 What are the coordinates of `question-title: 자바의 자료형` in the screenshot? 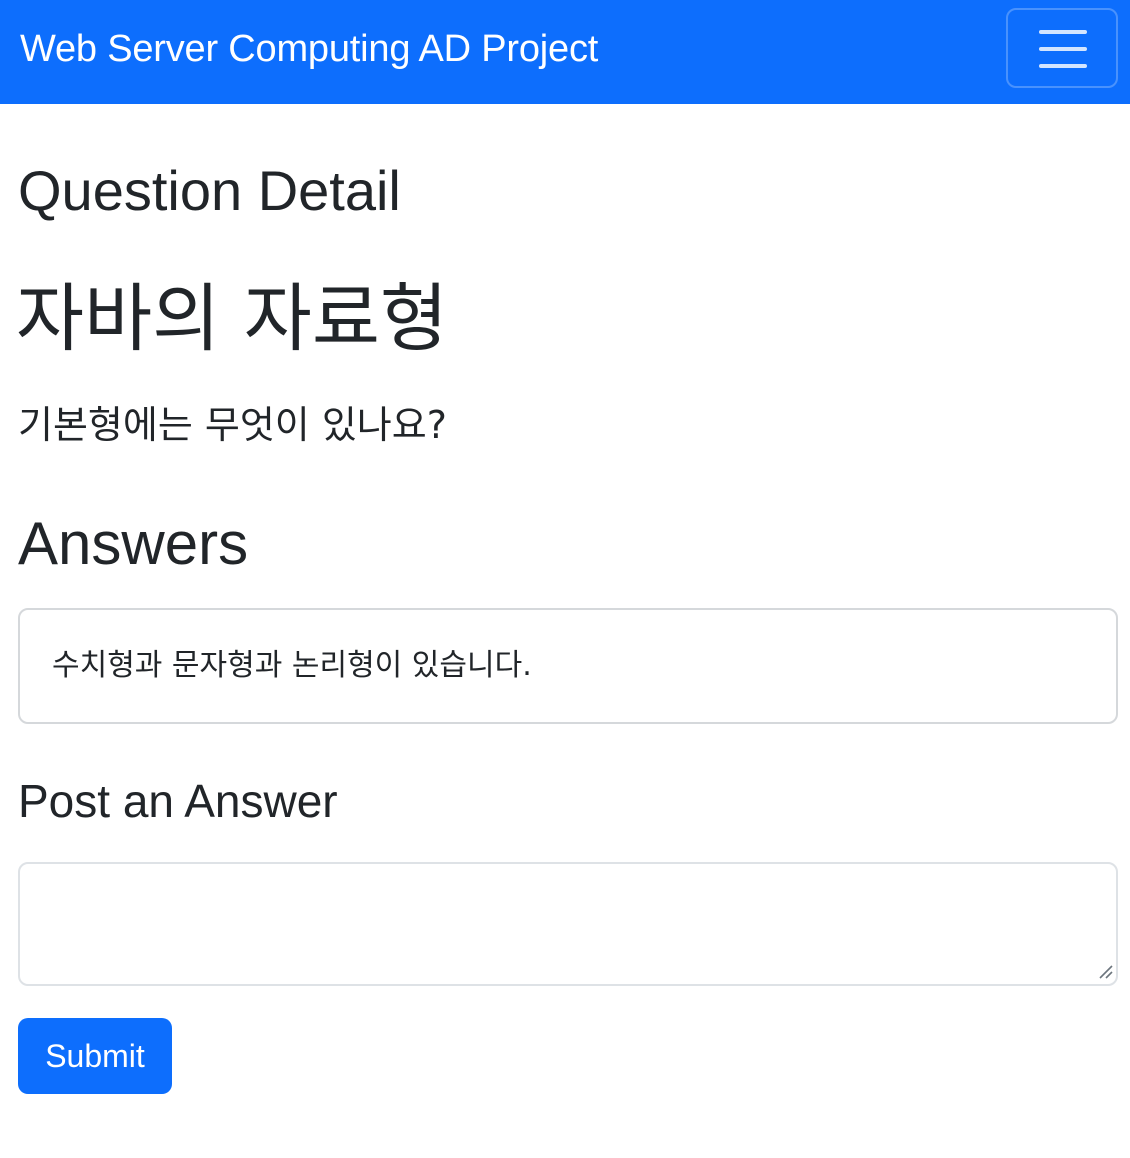 It's located at (232, 319).